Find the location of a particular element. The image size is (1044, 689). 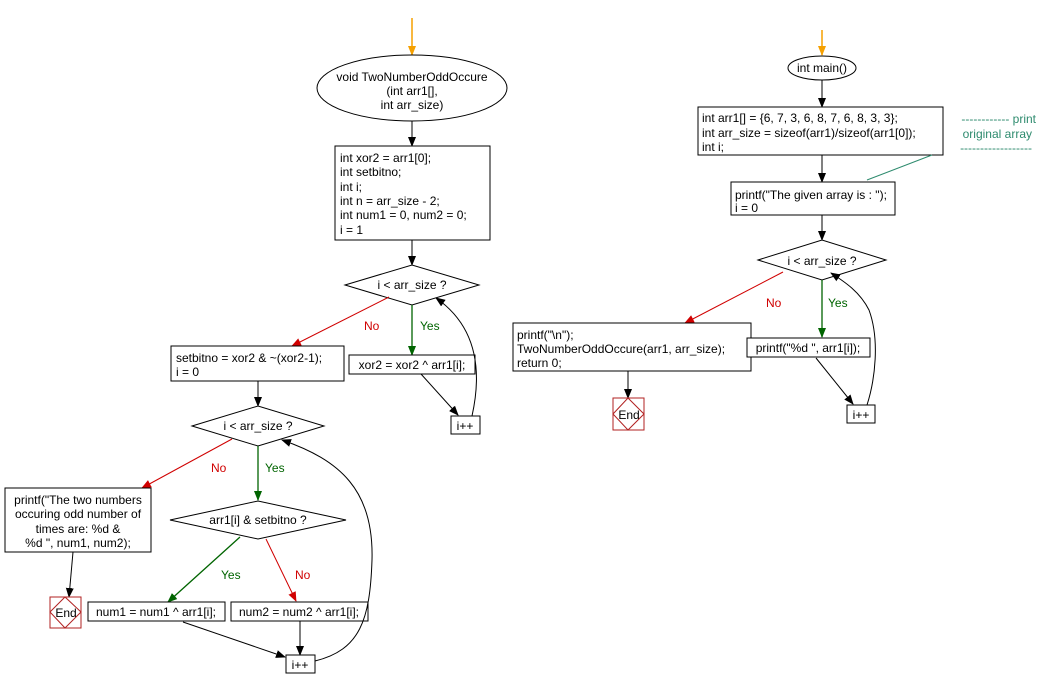

main-condition: i < arr_size ? is located at coordinates (822, 260).